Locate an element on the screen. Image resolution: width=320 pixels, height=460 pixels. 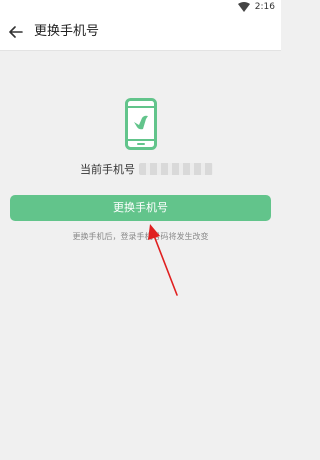
current-phone-label: 当前手机号 is located at coordinates (107, 169).